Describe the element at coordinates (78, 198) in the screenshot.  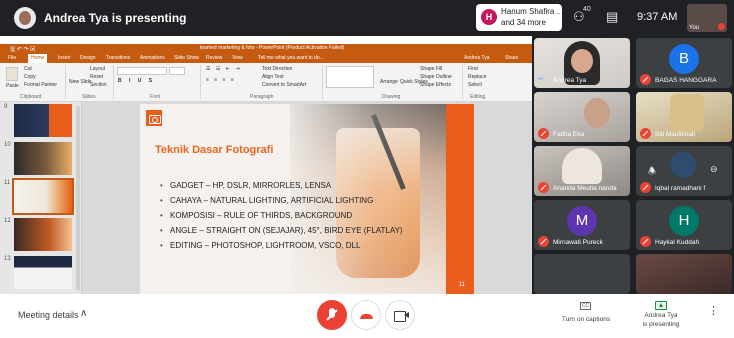
I see `thumbnail-scrollbar` at that location.